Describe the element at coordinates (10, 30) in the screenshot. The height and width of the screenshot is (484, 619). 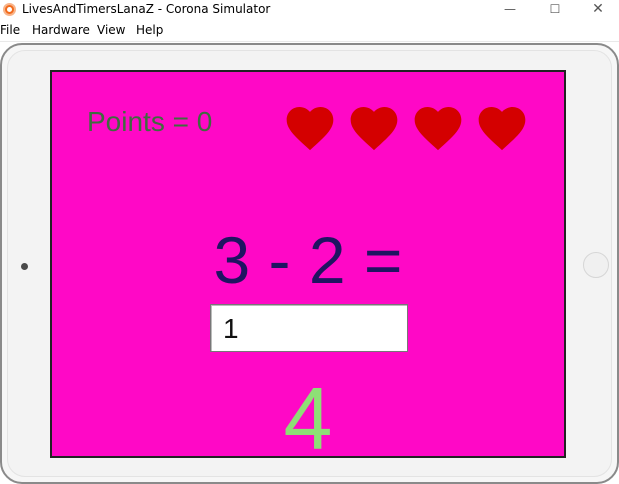
I see `menu-file: File` at that location.